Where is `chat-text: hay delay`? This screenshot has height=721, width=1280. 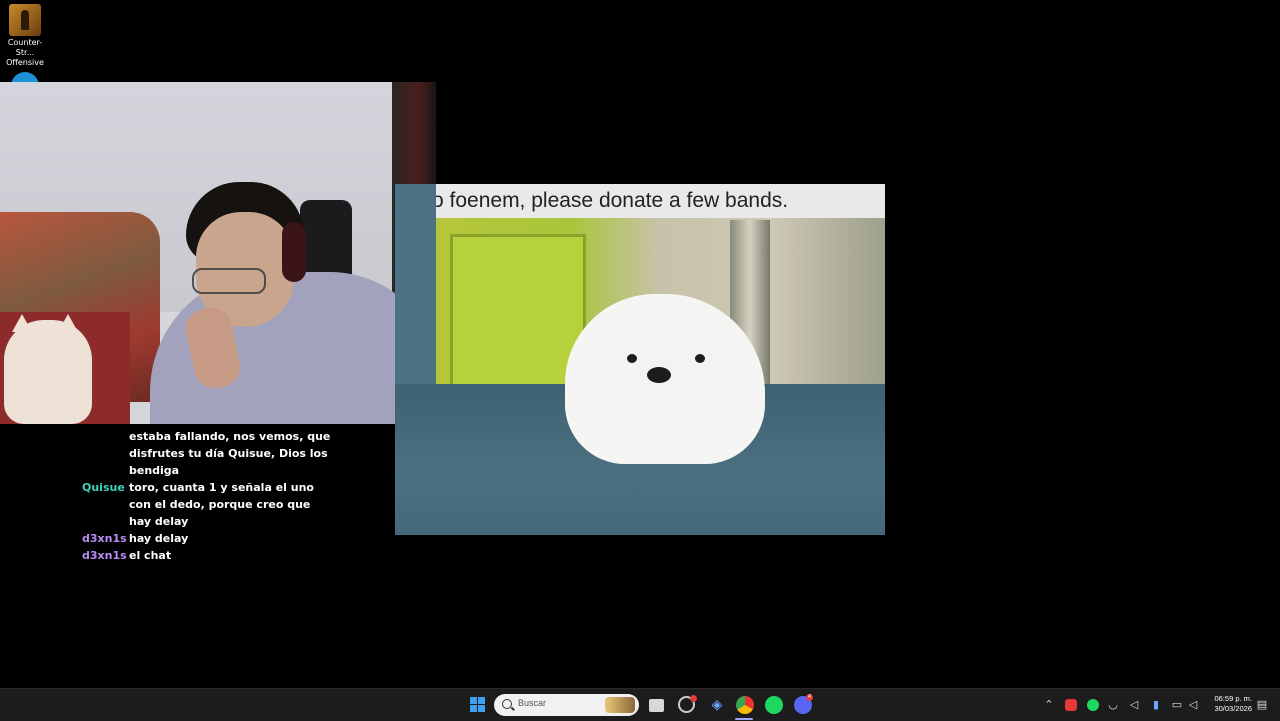
chat-text: hay delay is located at coordinates (159, 538).